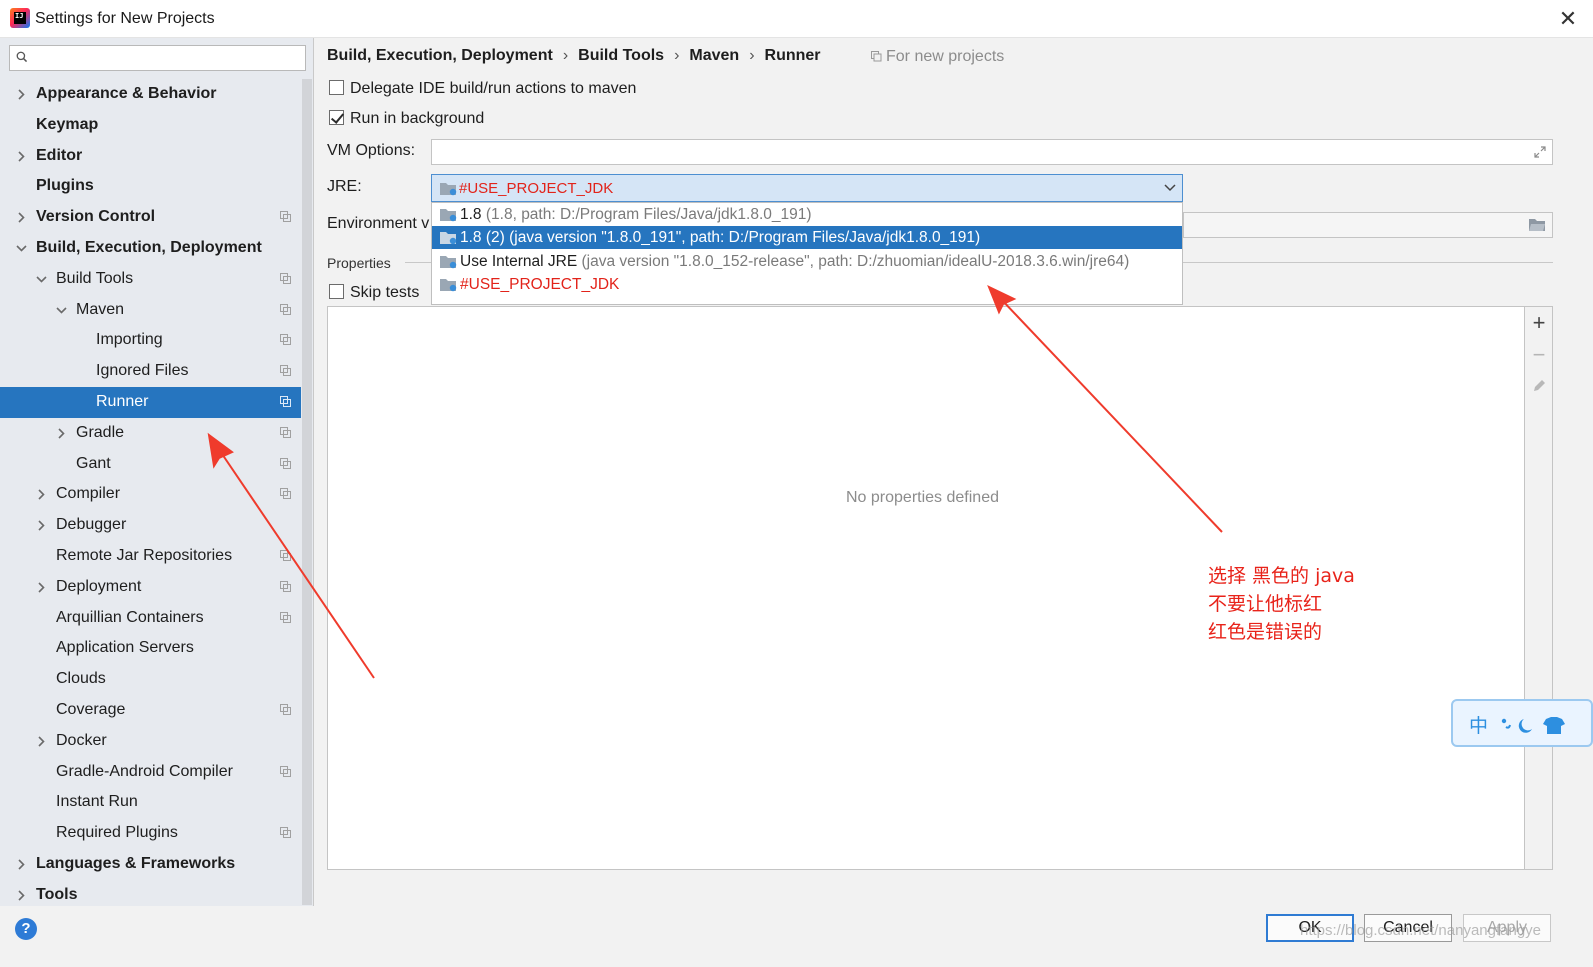 The height and width of the screenshot is (967, 1593). Describe the element at coordinates (621, 55) in the screenshot. I see `breadcrumb-item: Build Tools` at that location.